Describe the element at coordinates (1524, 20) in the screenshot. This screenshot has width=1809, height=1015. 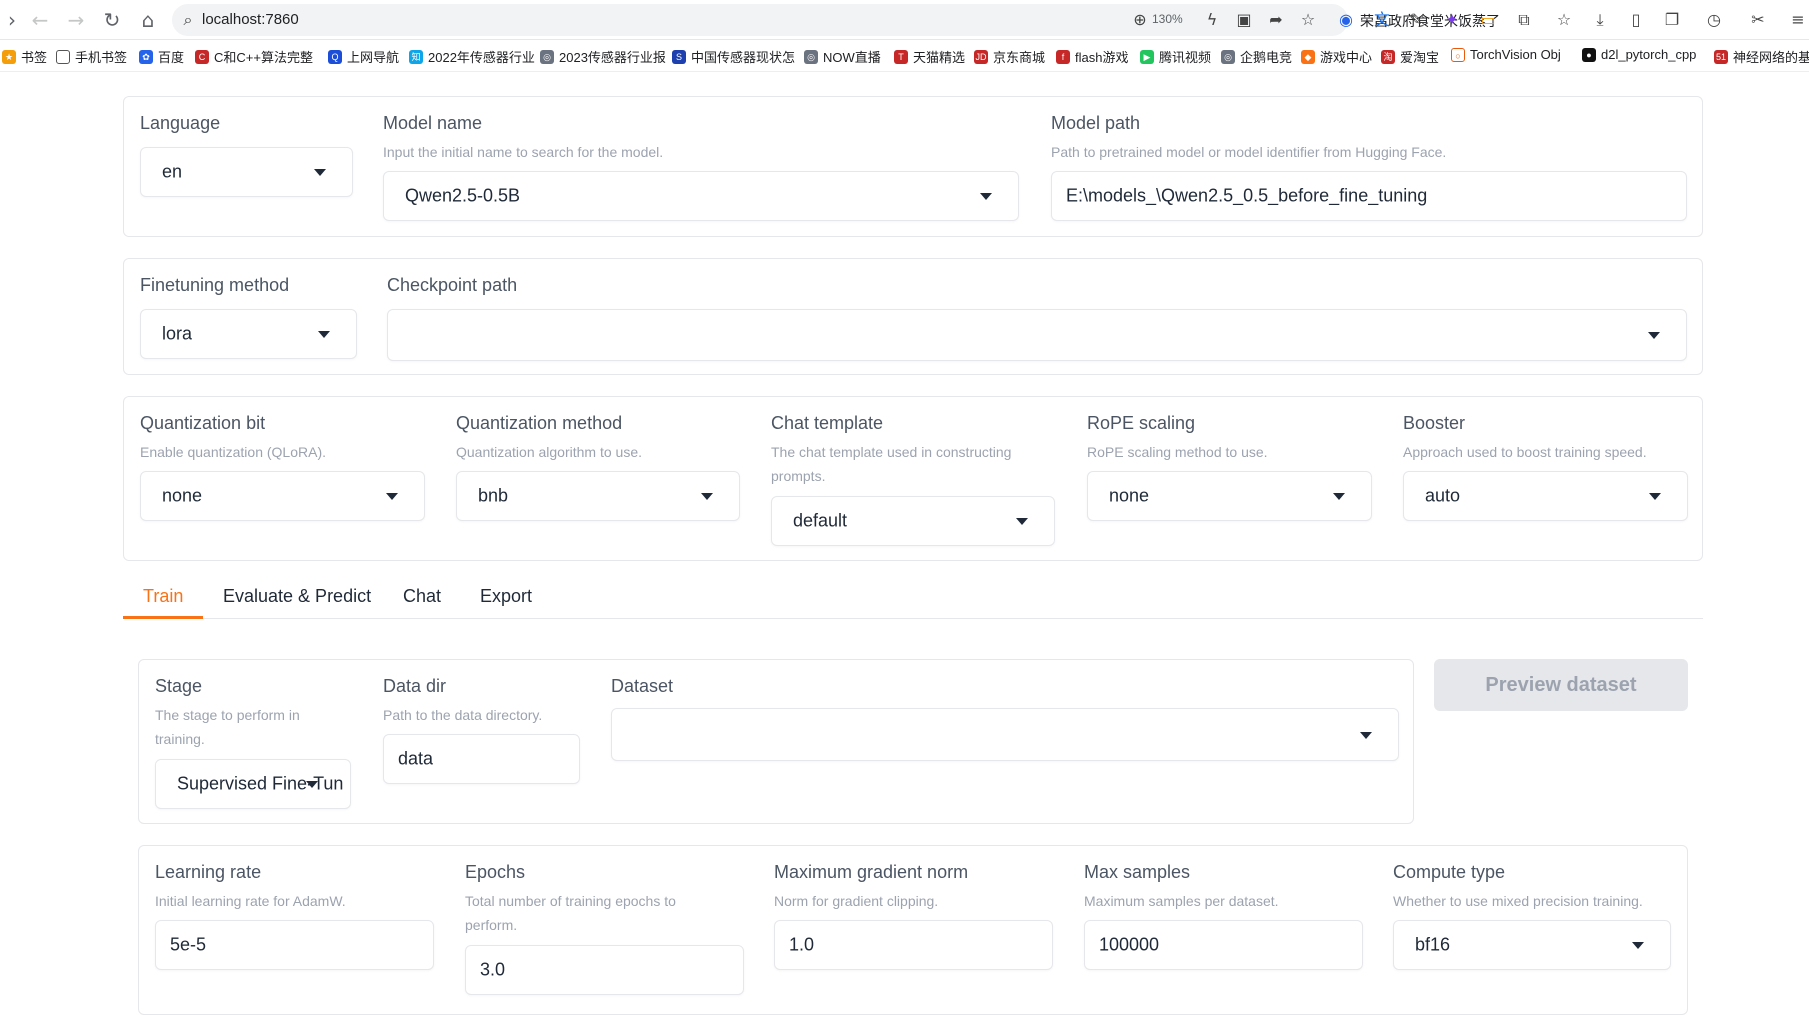
I see `puzzle-icon: ⧉` at that location.